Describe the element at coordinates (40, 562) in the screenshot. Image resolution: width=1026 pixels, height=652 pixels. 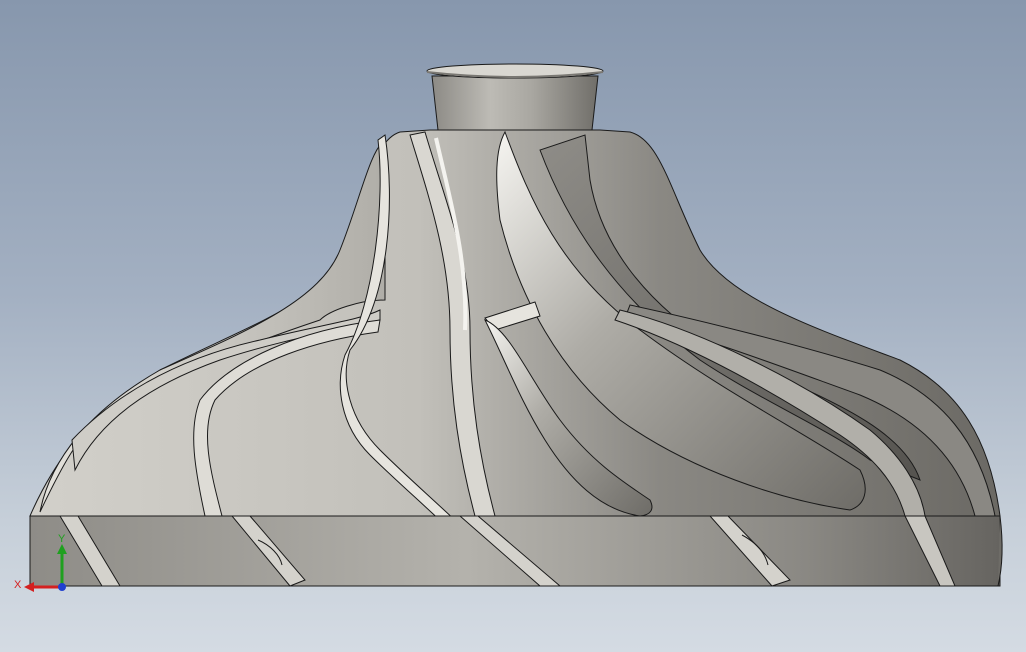
I see `coordinate-triad: X Y` at that location.